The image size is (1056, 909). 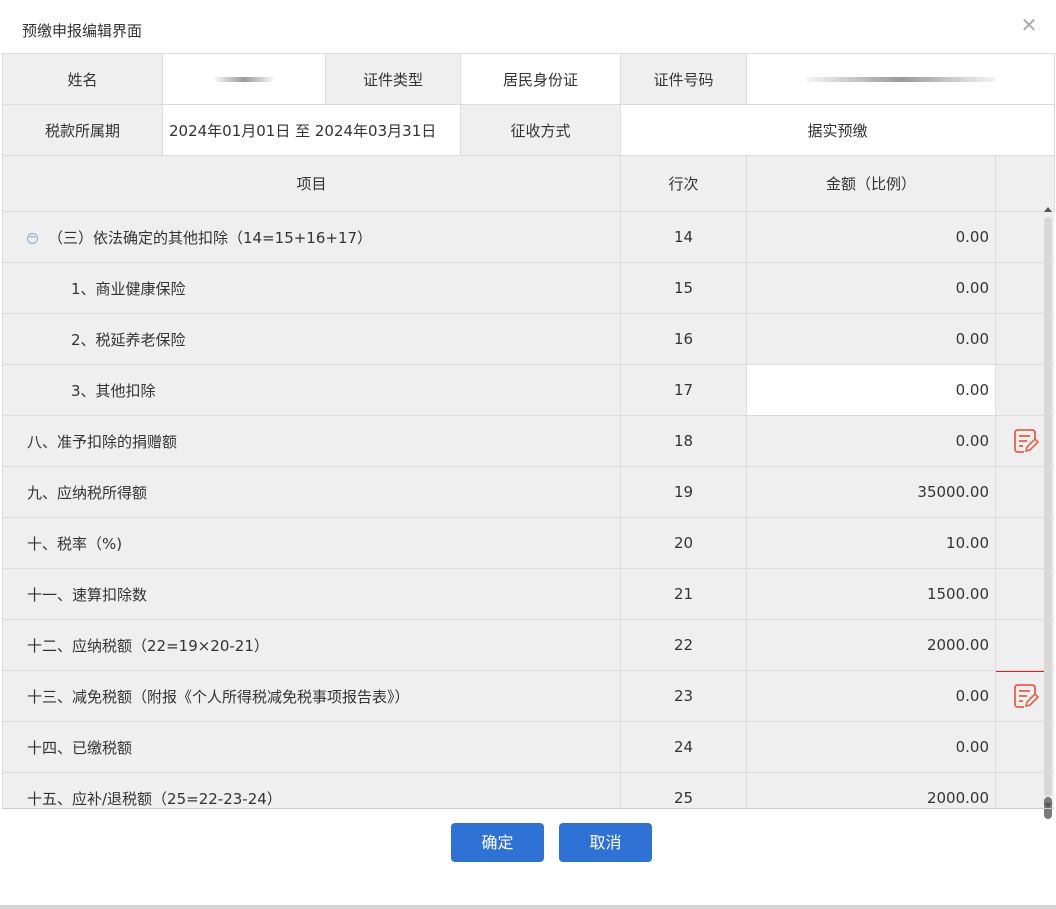 What do you see at coordinates (683, 492) in the screenshot?
I see `row-line: 19` at bounding box center [683, 492].